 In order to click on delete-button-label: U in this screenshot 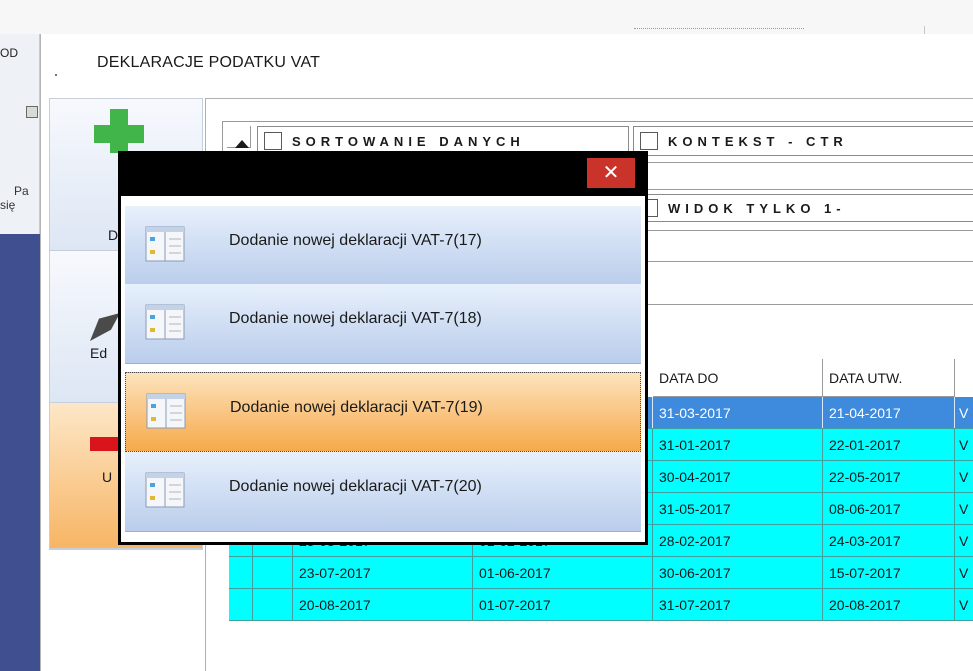, I will do `click(107, 477)`.